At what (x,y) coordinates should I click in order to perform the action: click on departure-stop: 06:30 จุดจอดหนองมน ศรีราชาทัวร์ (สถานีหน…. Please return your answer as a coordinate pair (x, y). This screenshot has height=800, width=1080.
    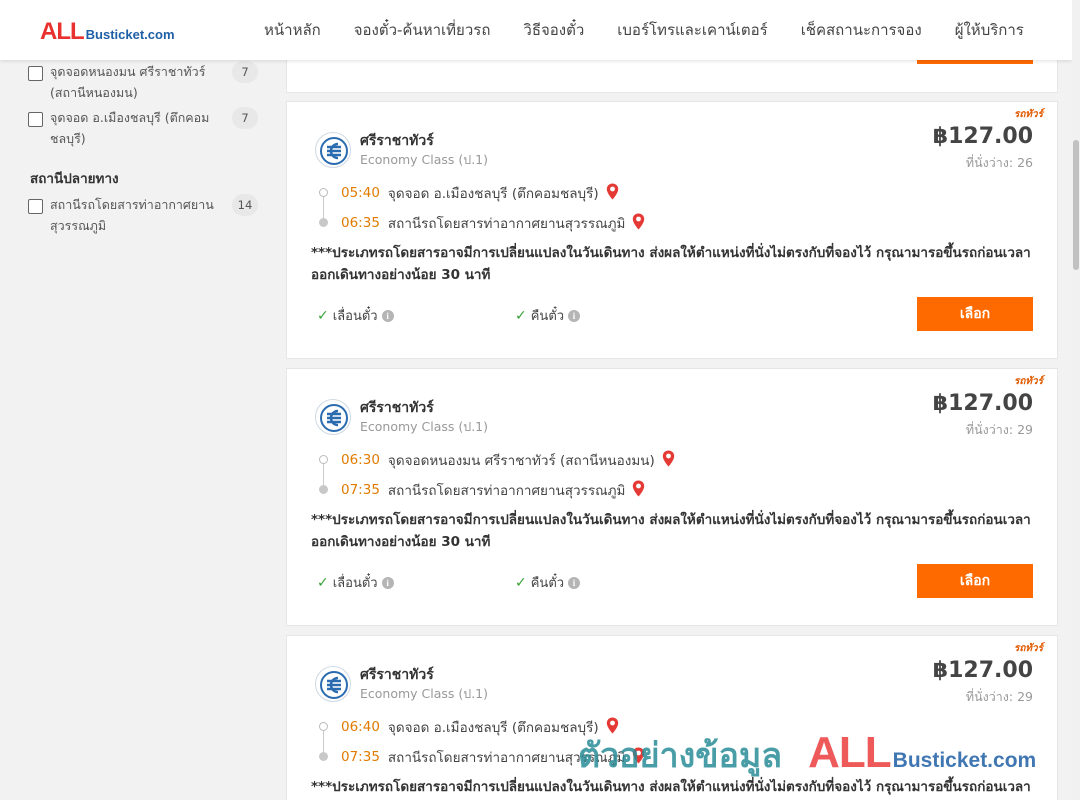
    Looking at the image, I should click on (508, 460).